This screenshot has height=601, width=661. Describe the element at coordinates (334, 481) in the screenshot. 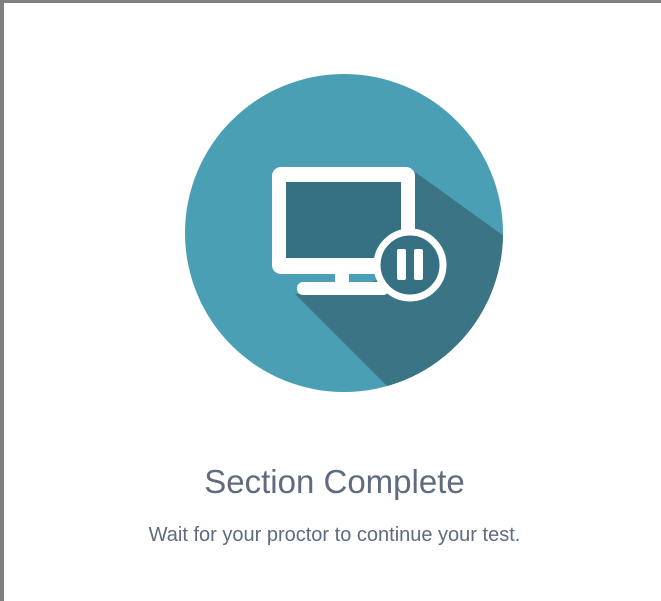

I see `page-title: Section Complete` at that location.